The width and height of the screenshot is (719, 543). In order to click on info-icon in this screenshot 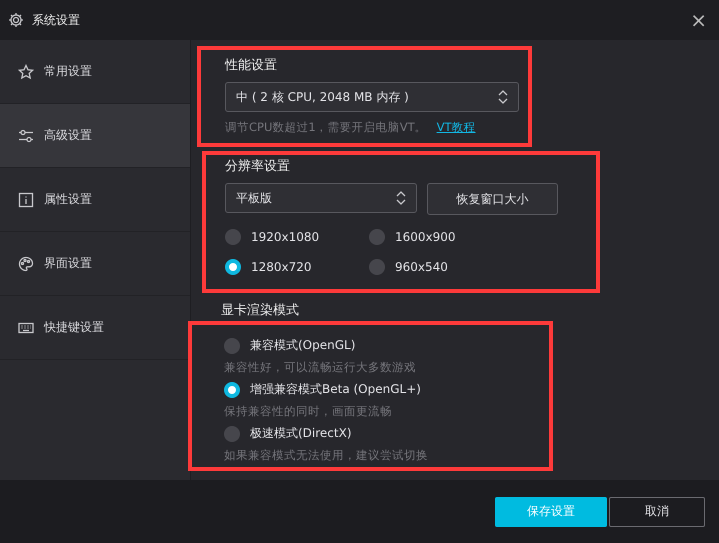, I will do `click(26, 200)`.